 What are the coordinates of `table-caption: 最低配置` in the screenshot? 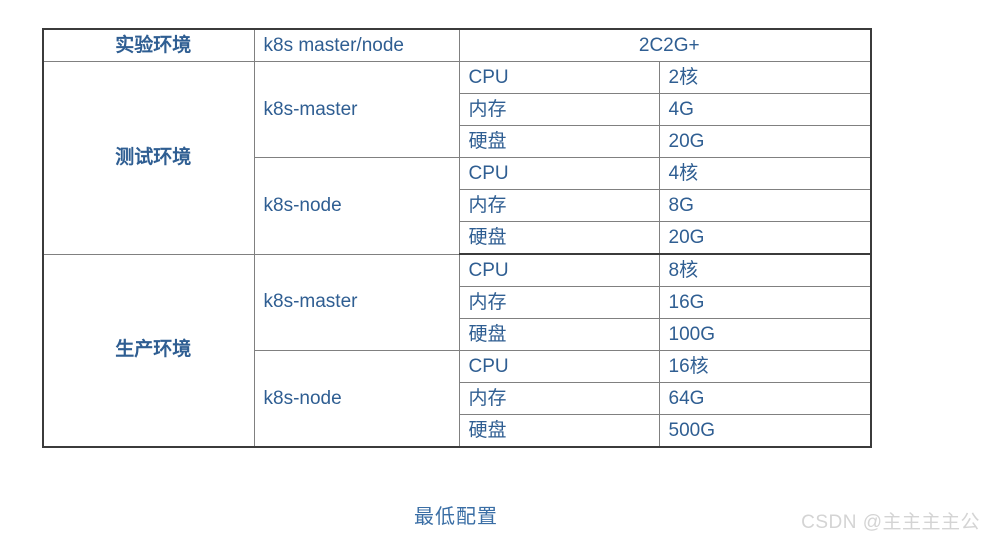 It's located at (456, 517).